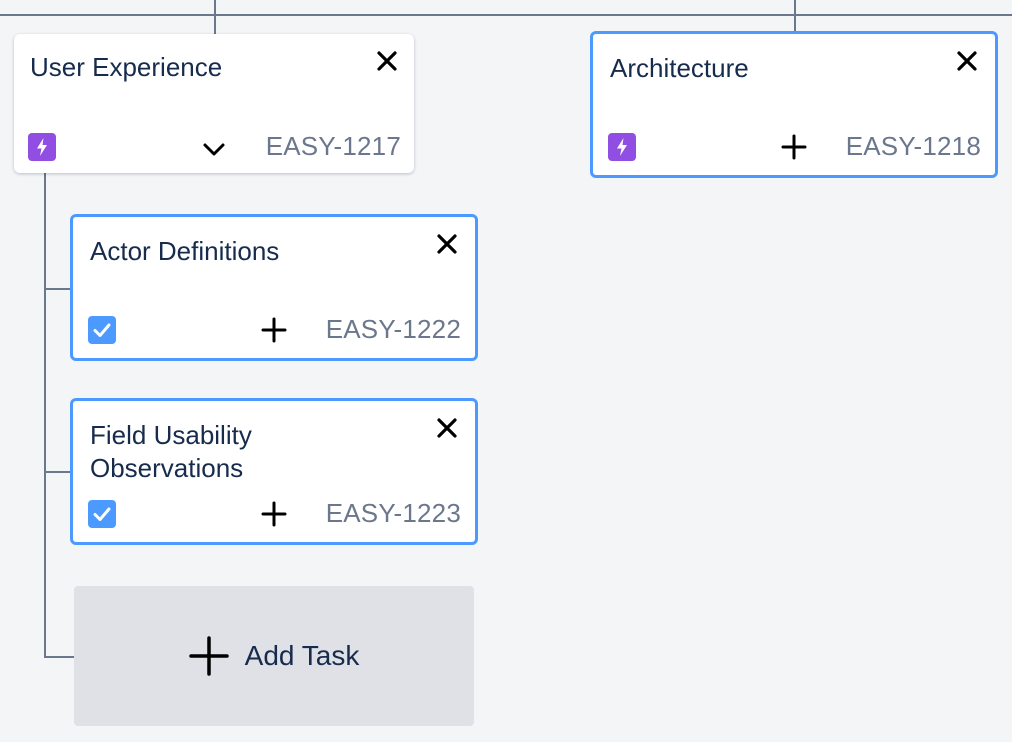 This screenshot has height=742, width=1012. What do you see at coordinates (185, 251) in the screenshot?
I see `card-title: Actor Definitions` at bounding box center [185, 251].